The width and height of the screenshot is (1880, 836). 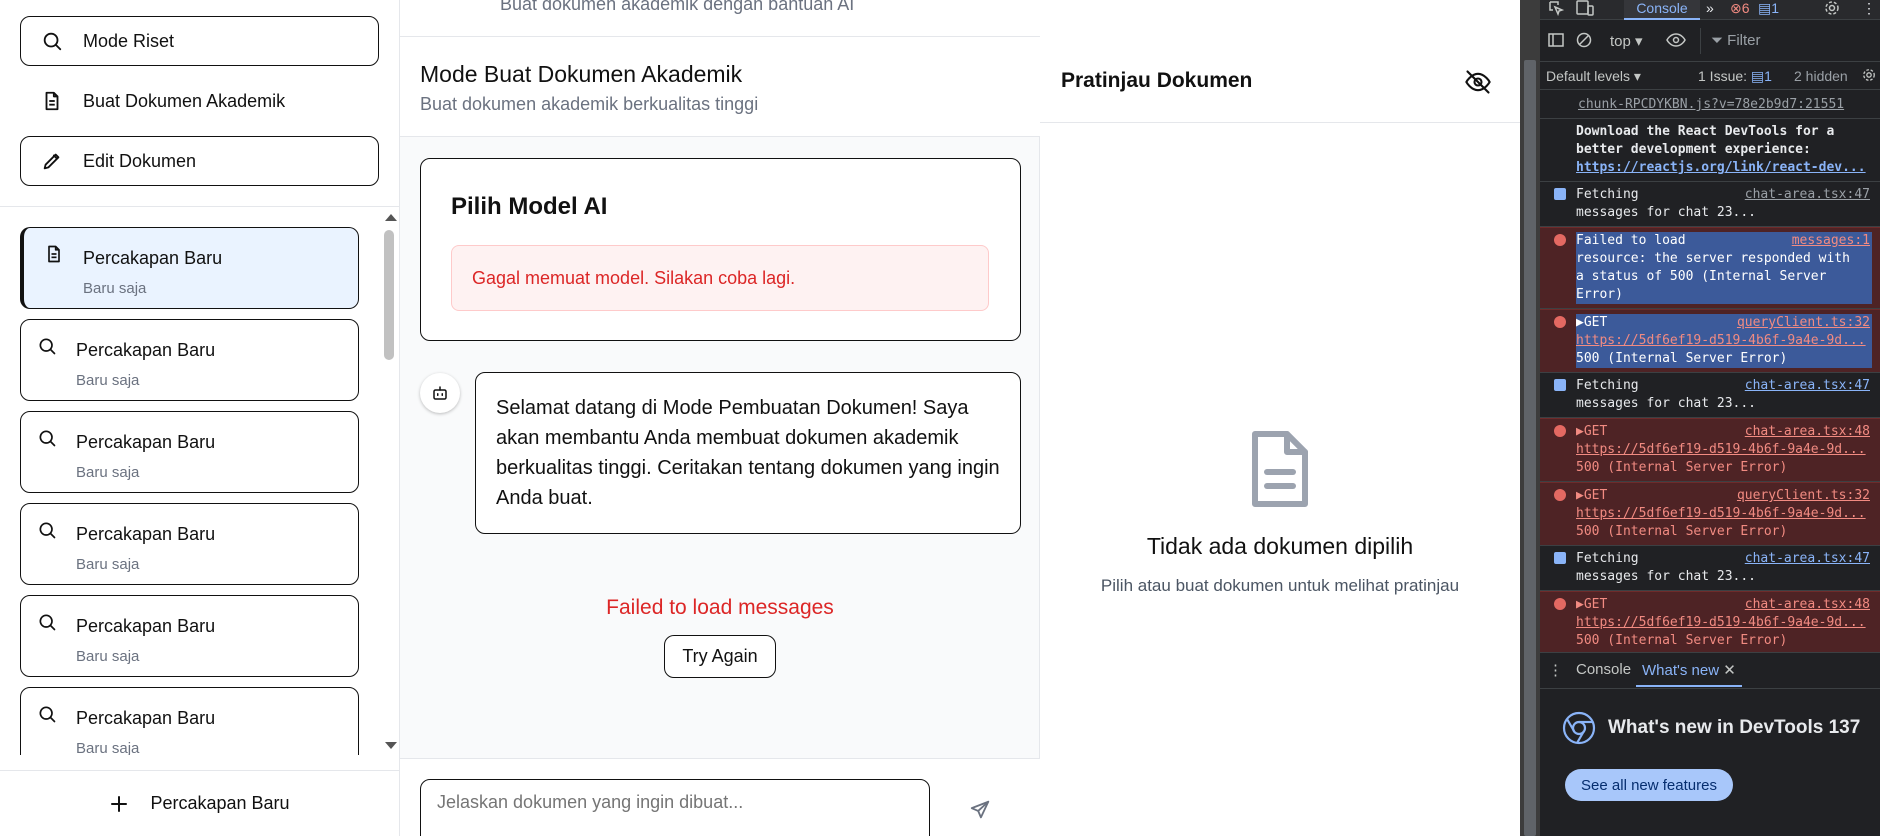 What do you see at coordinates (675, 807) in the screenshot?
I see `chat-input` at bounding box center [675, 807].